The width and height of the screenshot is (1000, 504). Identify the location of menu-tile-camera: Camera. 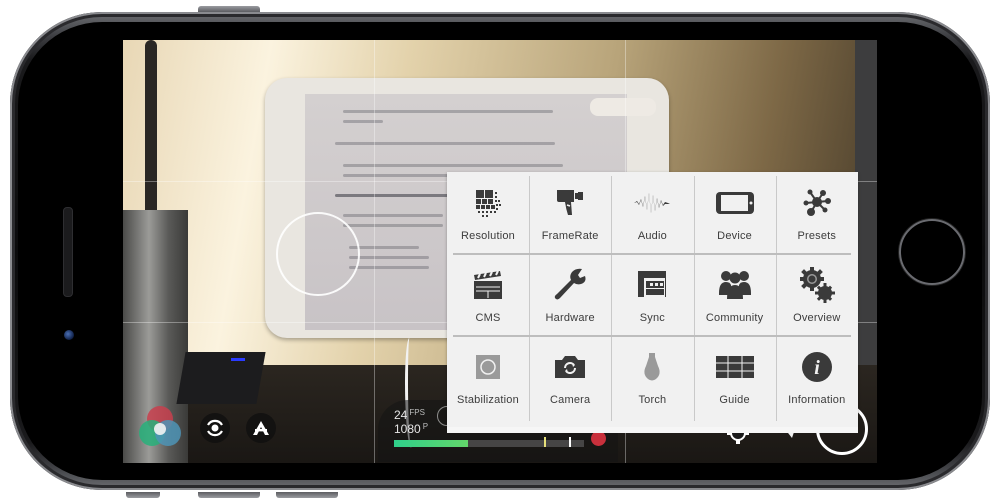
(570, 377).